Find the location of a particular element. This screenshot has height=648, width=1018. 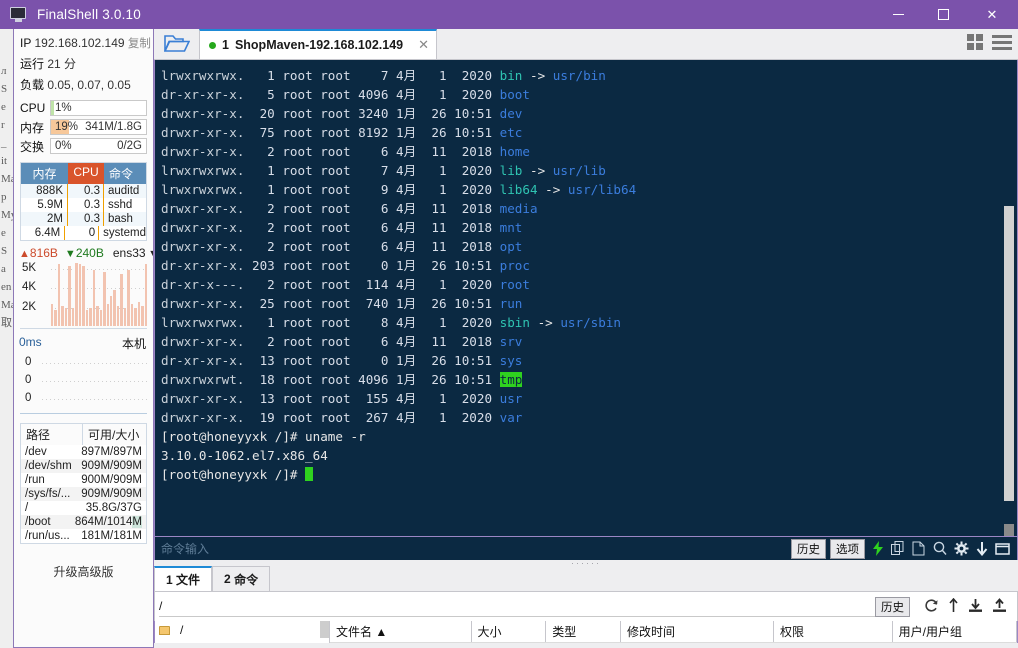

disk-row: /dev/shm 909M/909M is located at coordinates (83, 466).